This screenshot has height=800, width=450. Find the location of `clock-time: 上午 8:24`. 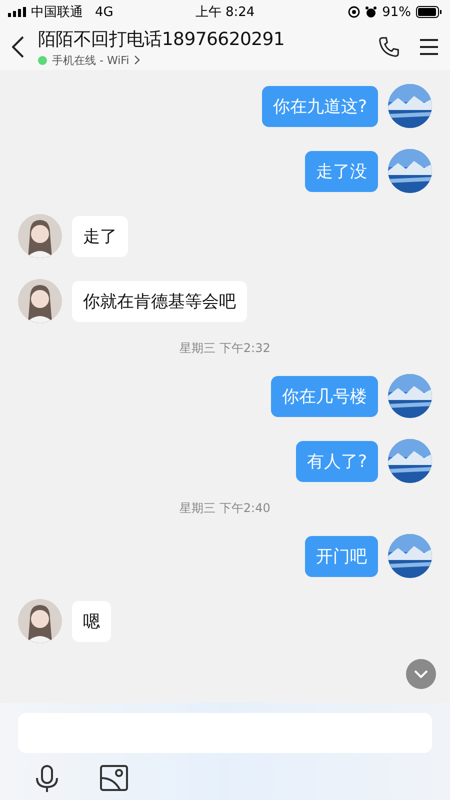

clock-time: 上午 8:24 is located at coordinates (225, 12).